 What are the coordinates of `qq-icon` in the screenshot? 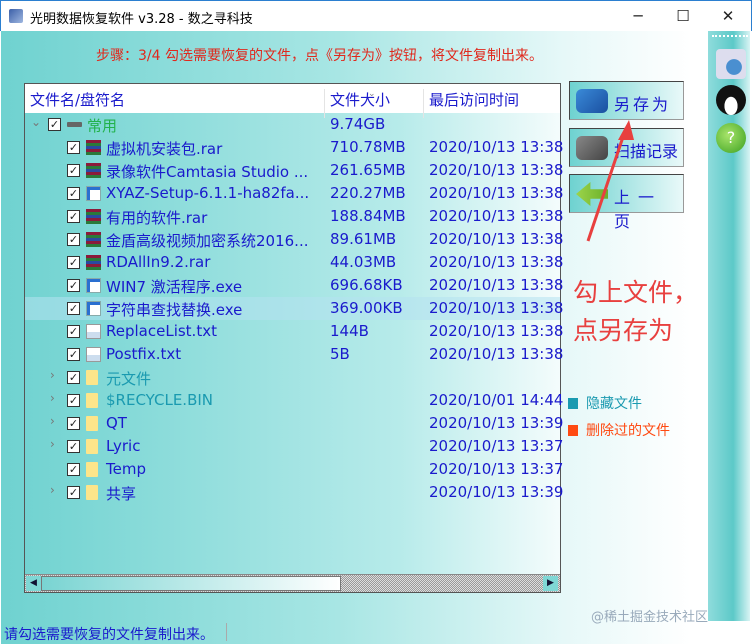 It's located at (731, 100).